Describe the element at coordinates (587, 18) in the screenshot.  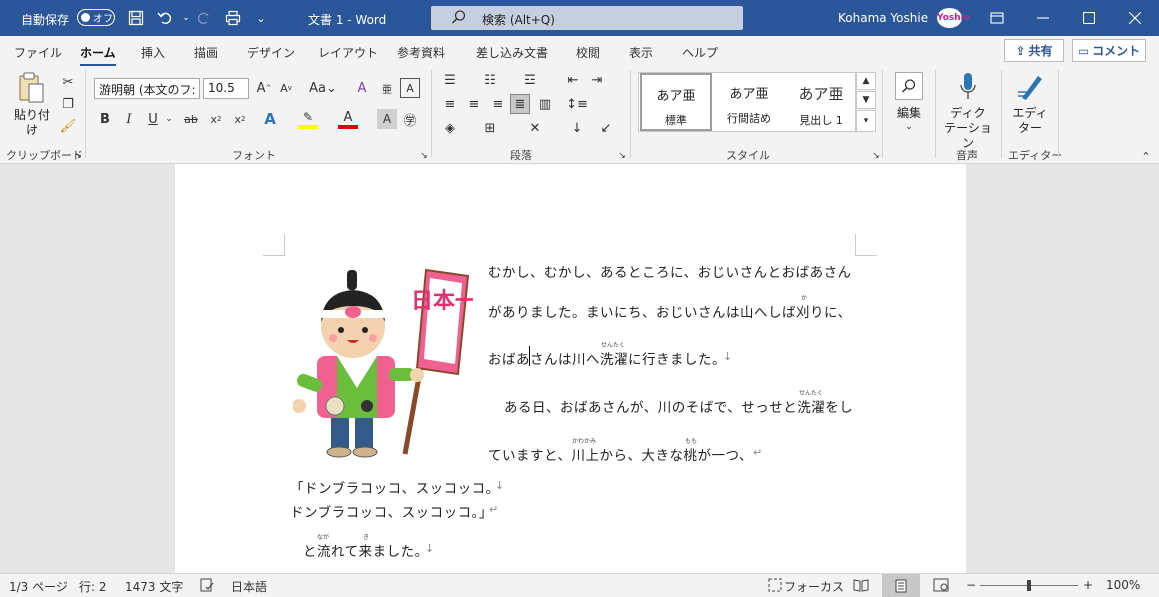
I see `search-box: 検索 (Alt+Q)` at that location.